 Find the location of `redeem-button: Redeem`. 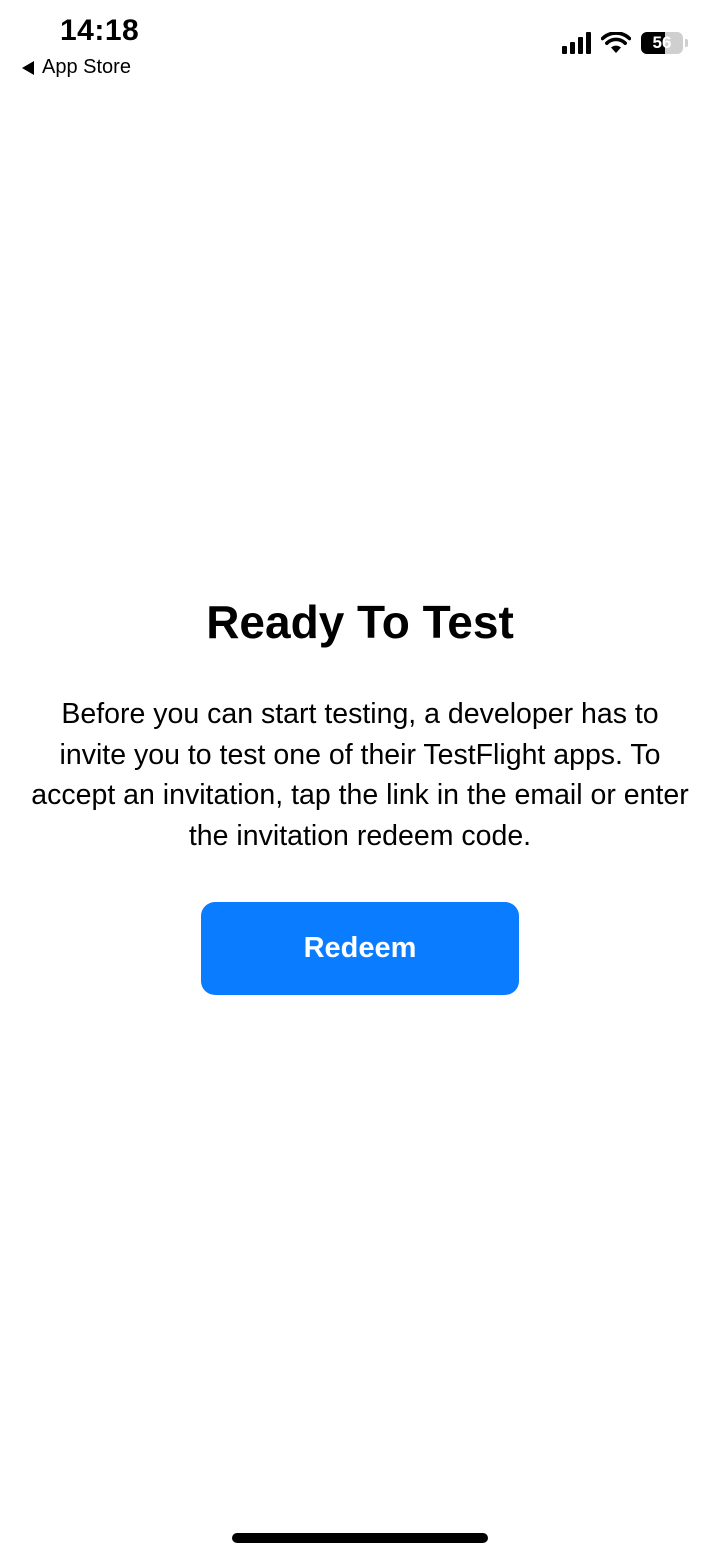

redeem-button: Redeem is located at coordinates (360, 948).